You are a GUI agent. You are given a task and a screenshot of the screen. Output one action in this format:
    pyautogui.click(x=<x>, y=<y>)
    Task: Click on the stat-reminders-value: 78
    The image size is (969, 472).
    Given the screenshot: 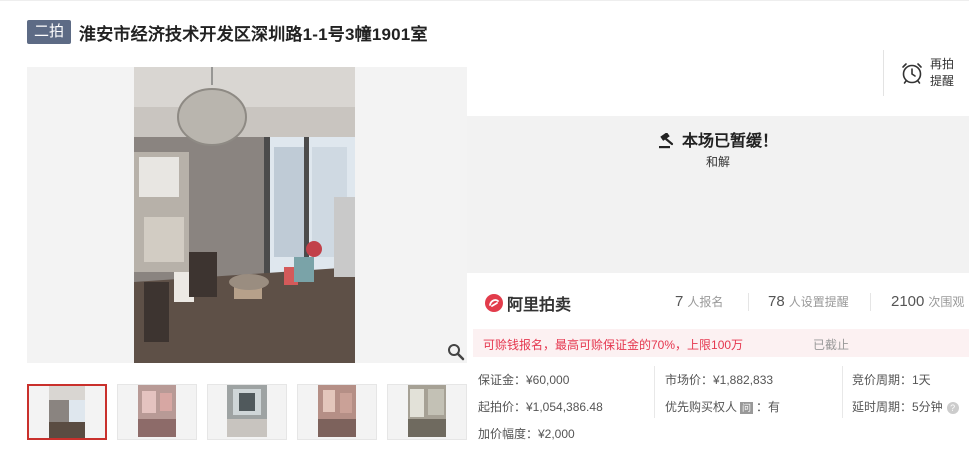 What is the action you would take?
    pyautogui.click(x=776, y=301)
    